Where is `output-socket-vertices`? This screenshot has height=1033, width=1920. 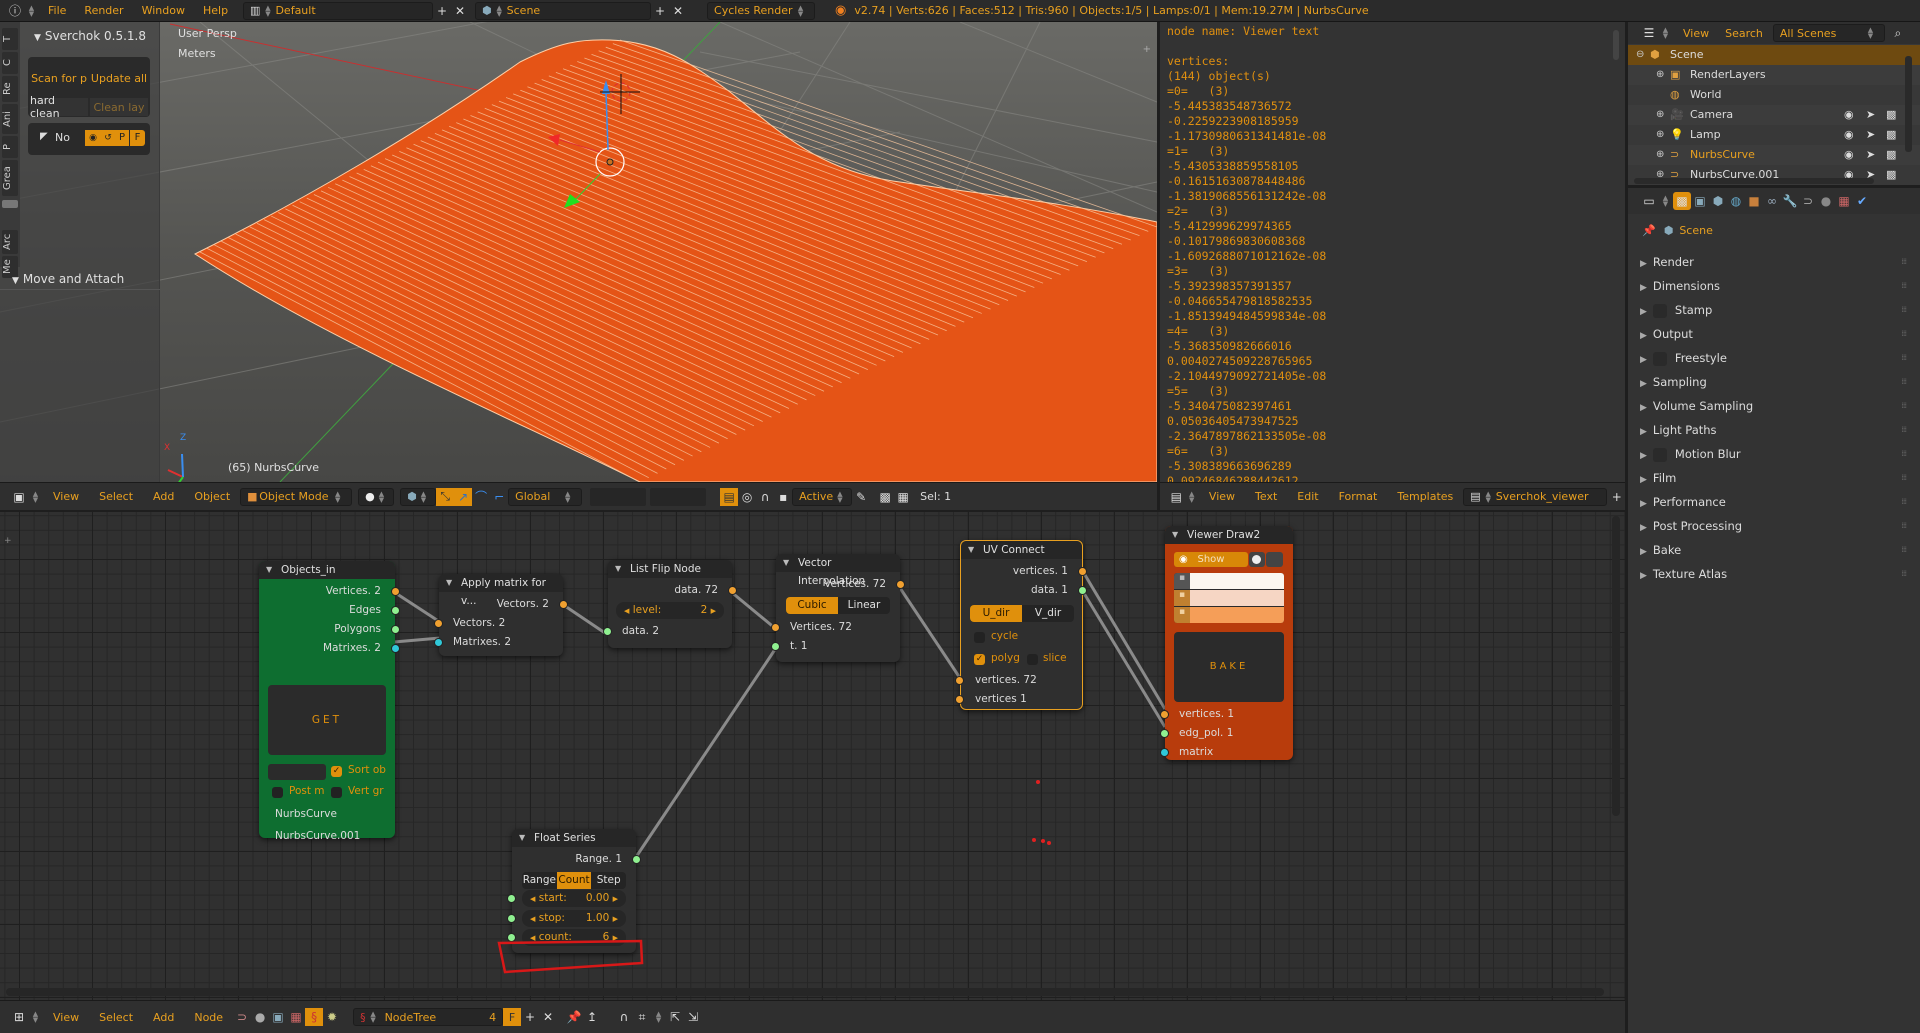 output-socket-vertices is located at coordinates (900, 584).